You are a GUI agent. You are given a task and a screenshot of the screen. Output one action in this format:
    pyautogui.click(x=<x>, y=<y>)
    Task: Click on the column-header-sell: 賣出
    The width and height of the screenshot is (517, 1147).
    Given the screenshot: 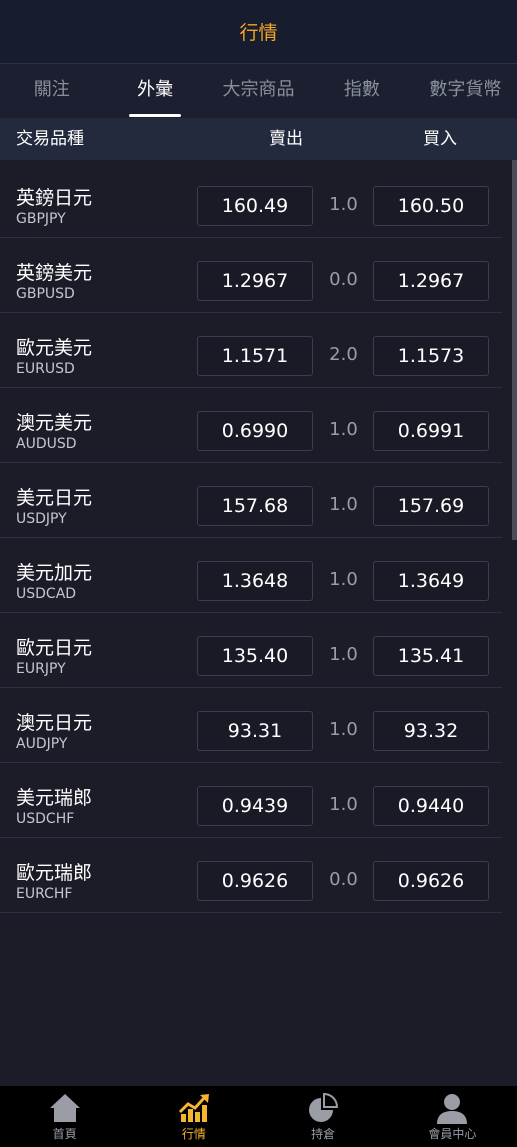 What is the action you would take?
    pyautogui.click(x=286, y=139)
    